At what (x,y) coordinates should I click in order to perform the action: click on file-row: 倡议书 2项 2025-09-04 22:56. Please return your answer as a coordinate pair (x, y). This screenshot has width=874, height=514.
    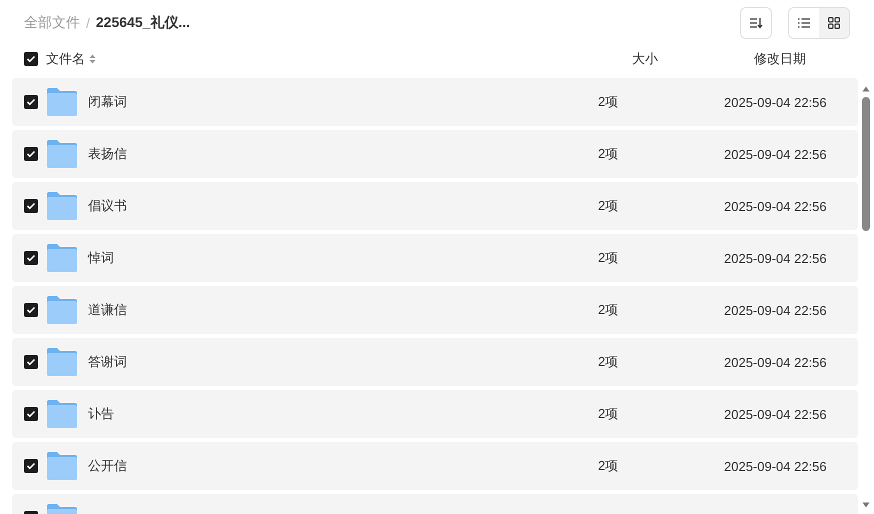
    Looking at the image, I should click on (435, 206).